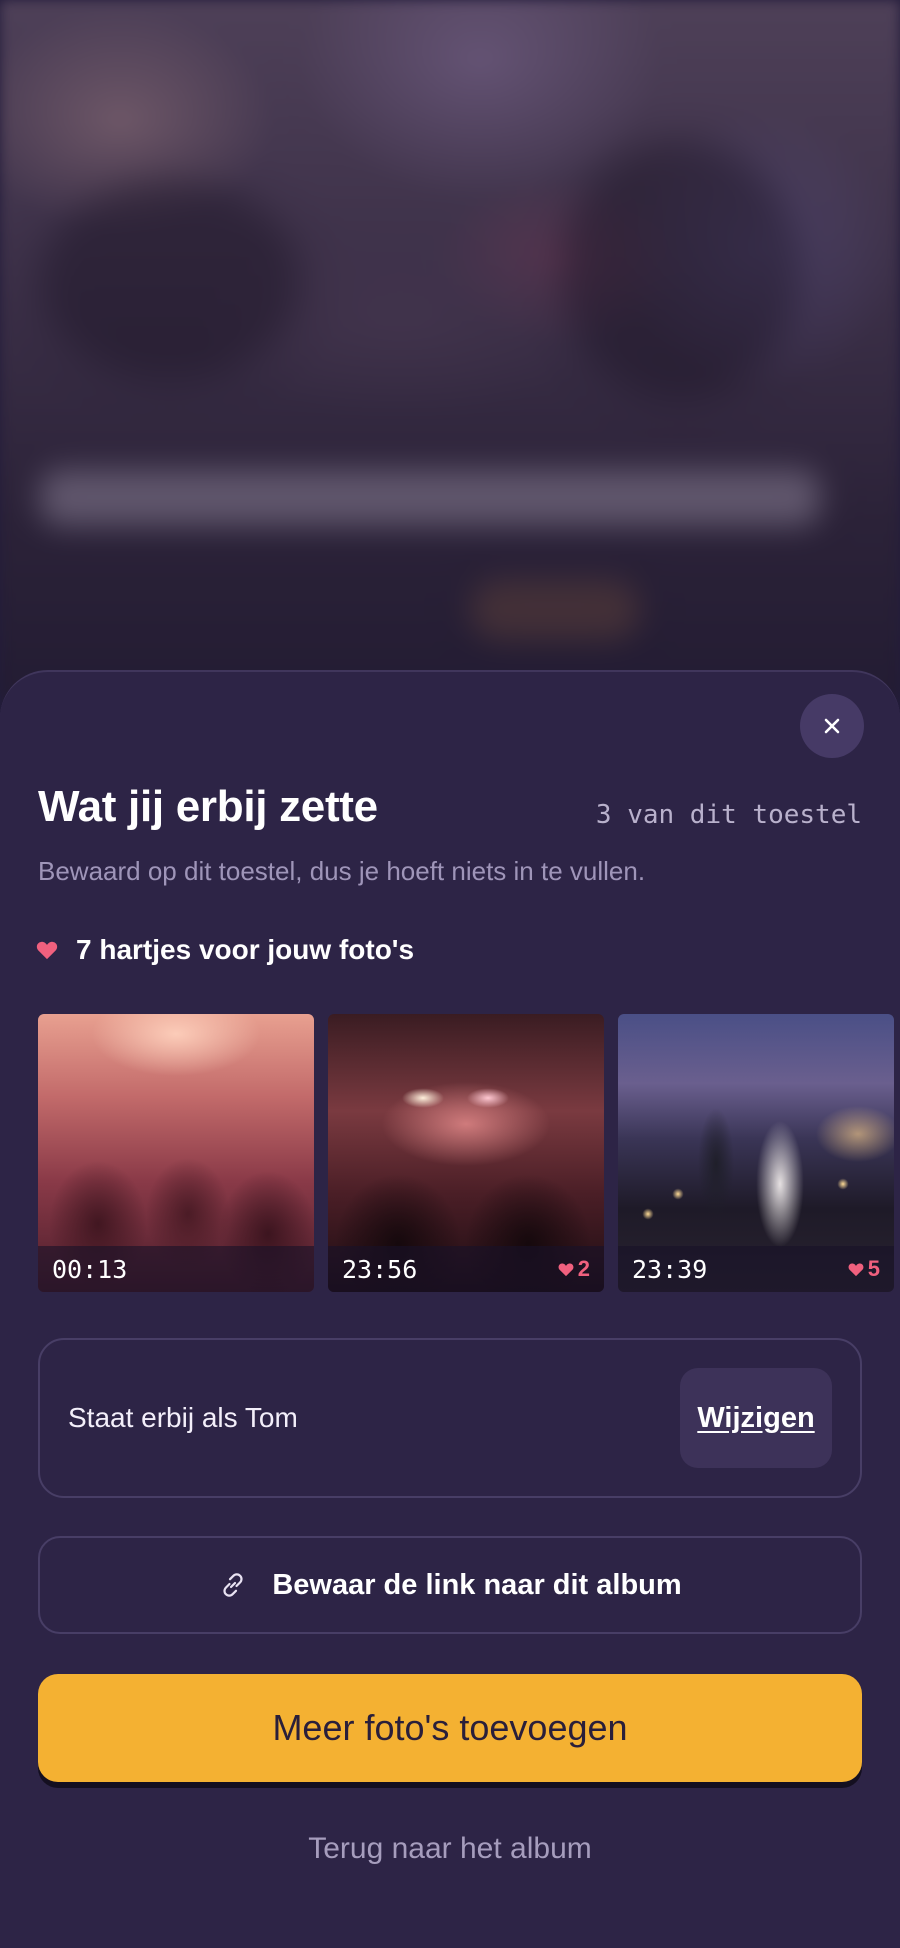 Image resolution: width=900 pixels, height=1948 pixels. What do you see at coordinates (756, 1418) in the screenshot?
I see `change-name-button: Wijzigen` at bounding box center [756, 1418].